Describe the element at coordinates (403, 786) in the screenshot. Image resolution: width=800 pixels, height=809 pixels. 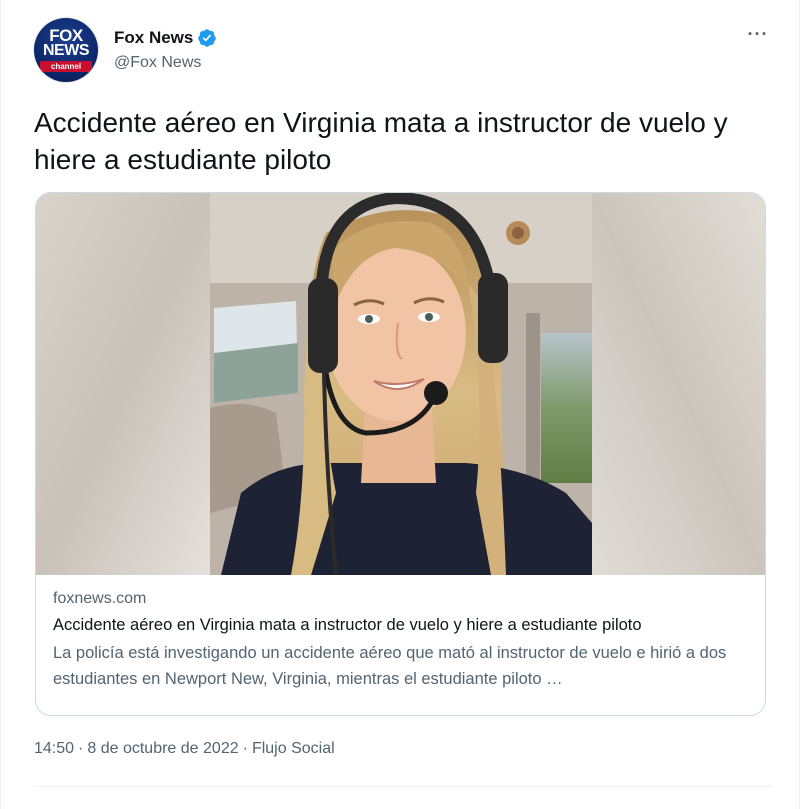
I see `divider` at that location.